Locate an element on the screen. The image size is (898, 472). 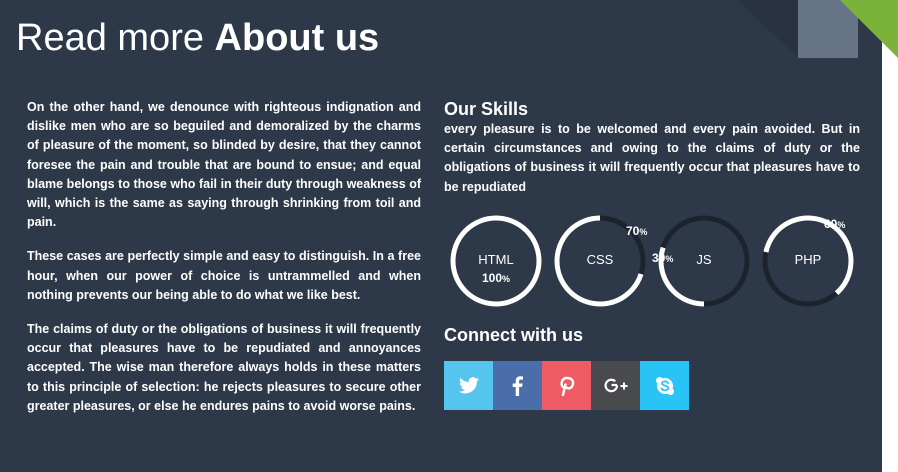
twitter-icon is located at coordinates (468, 385).